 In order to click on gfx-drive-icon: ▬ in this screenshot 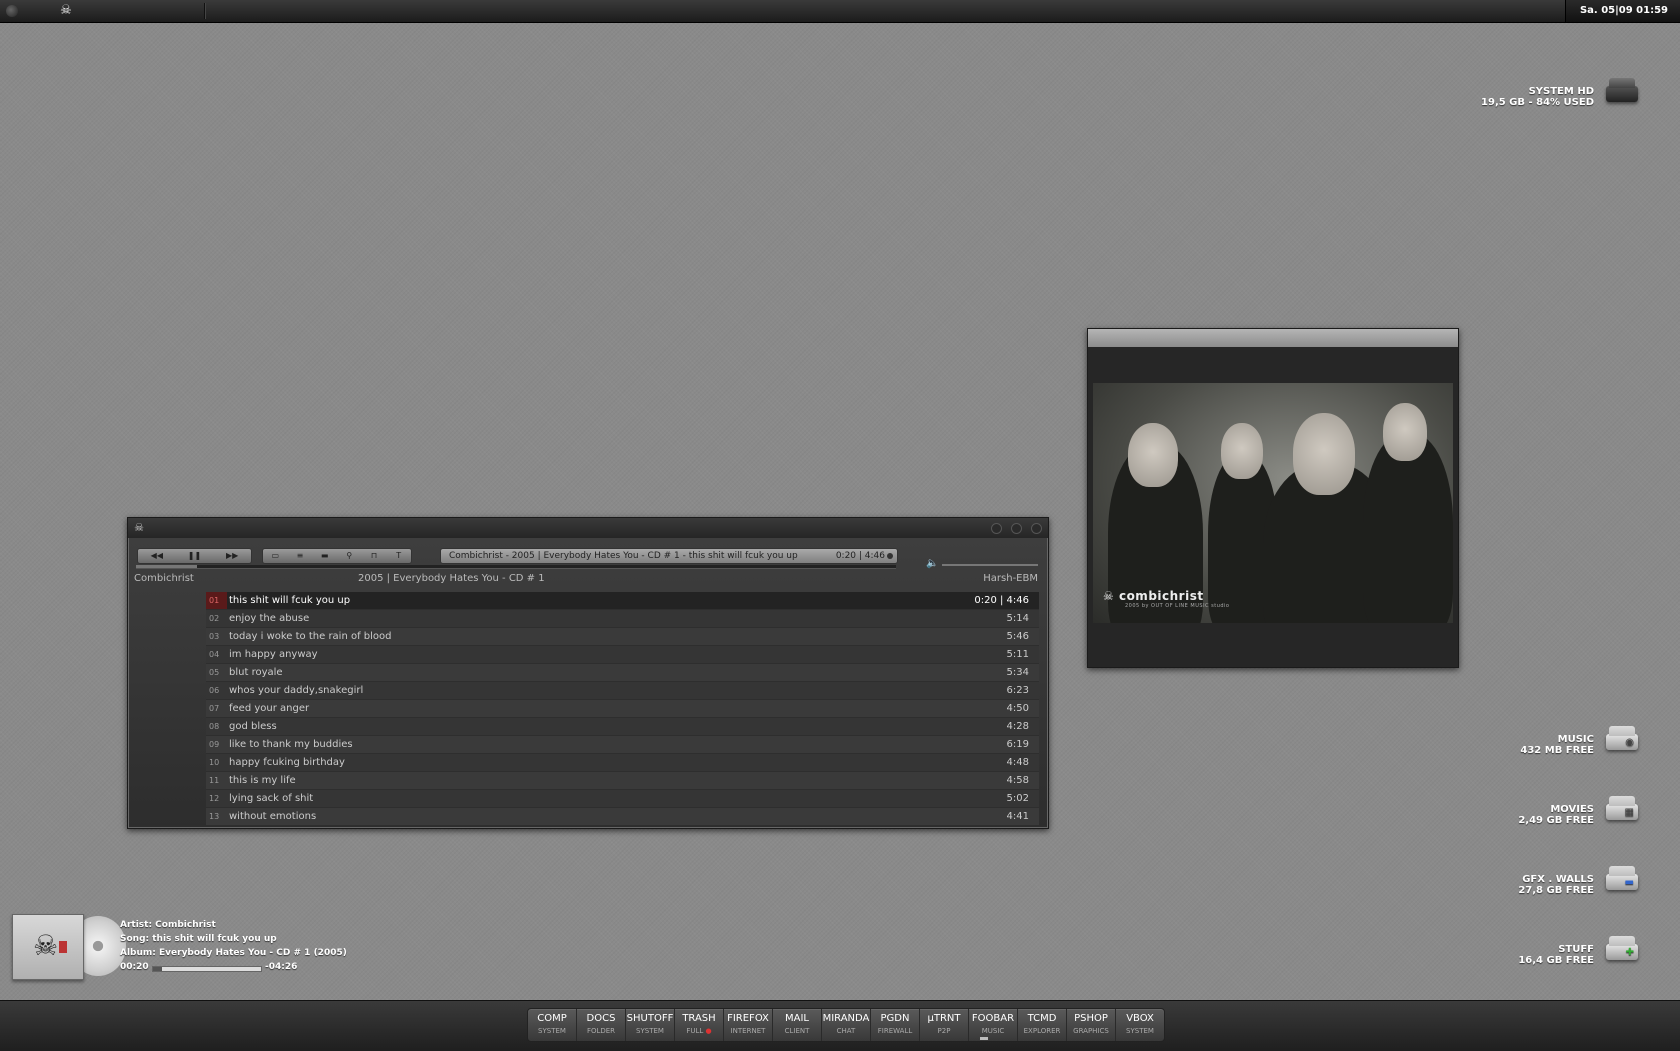, I will do `click(1622, 881)`.